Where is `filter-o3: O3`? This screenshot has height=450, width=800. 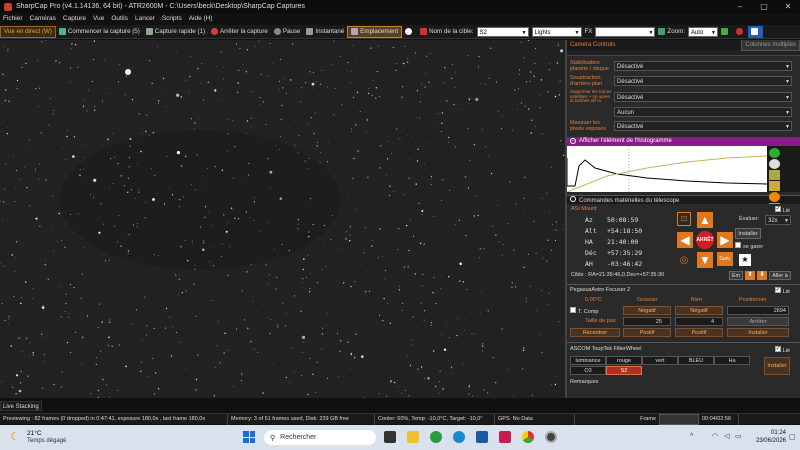 filter-o3: O3 is located at coordinates (588, 370).